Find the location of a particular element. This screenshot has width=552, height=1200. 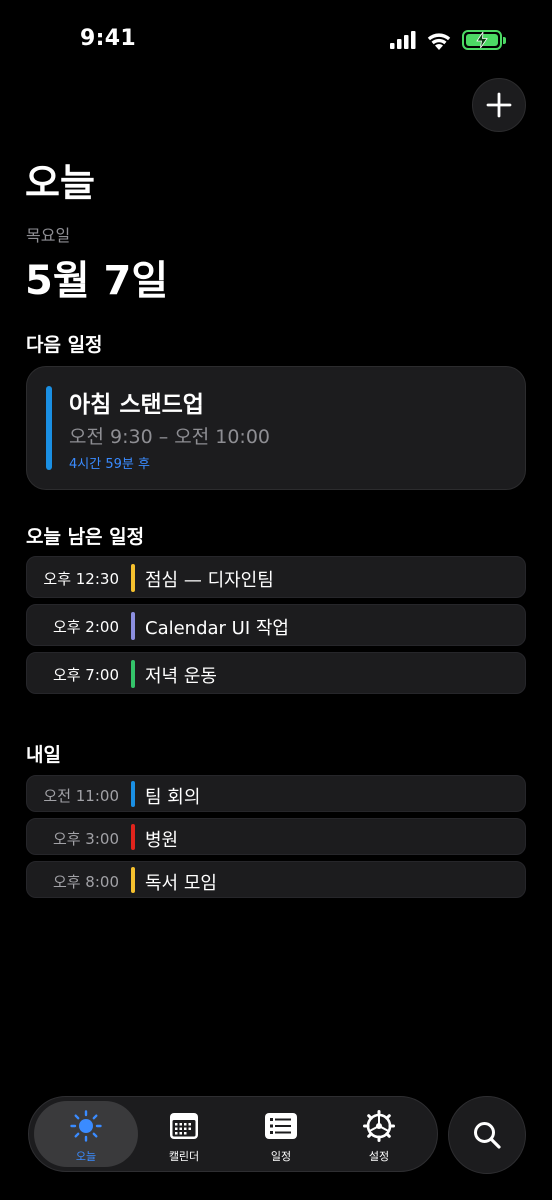

tab-settings: 설정 is located at coordinates (379, 1134).